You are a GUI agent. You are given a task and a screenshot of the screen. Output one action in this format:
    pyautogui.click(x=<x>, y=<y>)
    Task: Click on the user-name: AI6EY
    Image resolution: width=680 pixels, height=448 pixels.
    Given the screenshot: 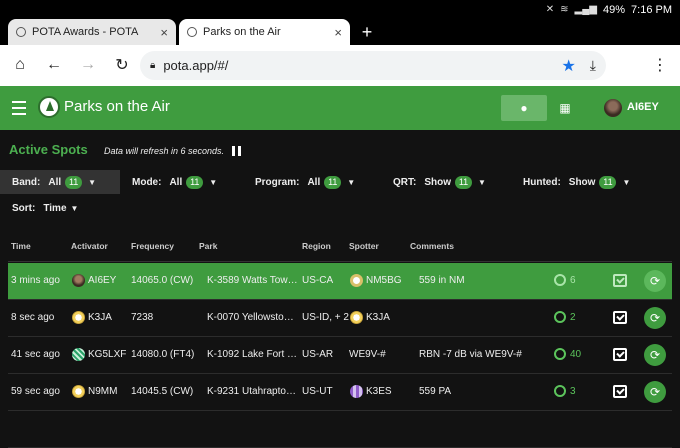 What is the action you would take?
    pyautogui.click(x=643, y=107)
    